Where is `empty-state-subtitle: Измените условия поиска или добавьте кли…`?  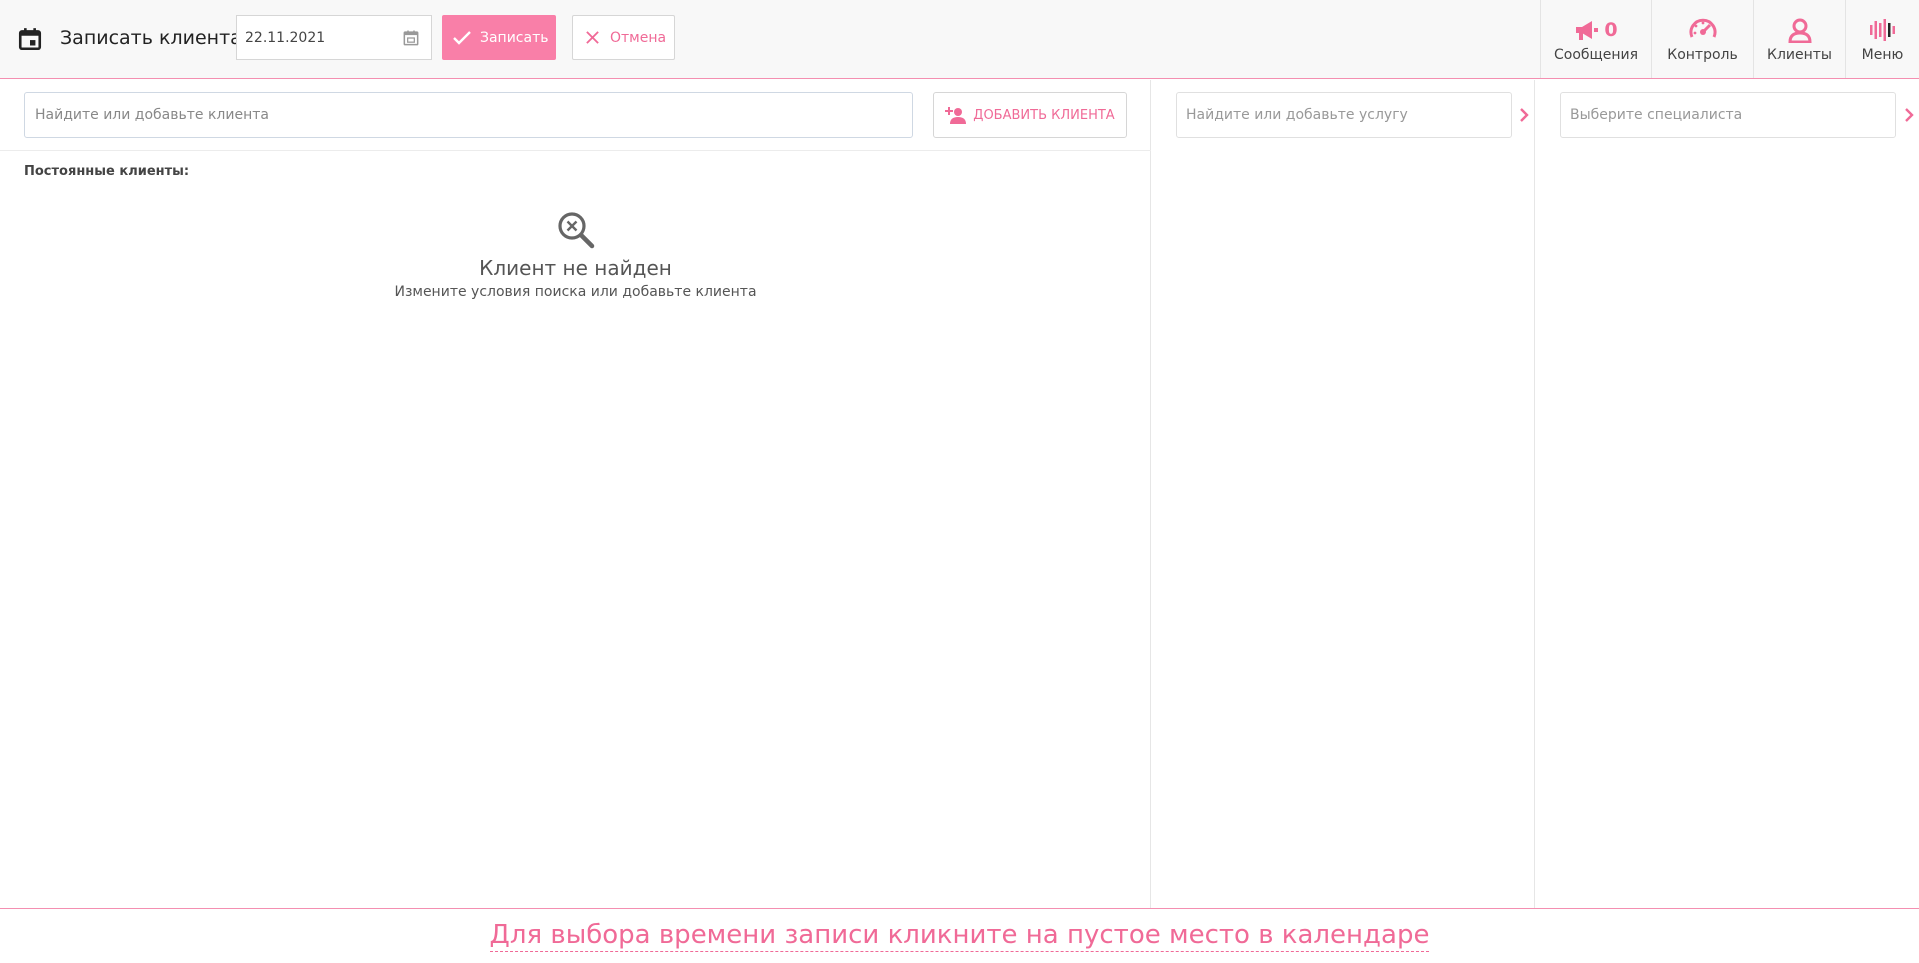
empty-state-subtitle: Измените условия поиска или добавьте кли… is located at coordinates (575, 292).